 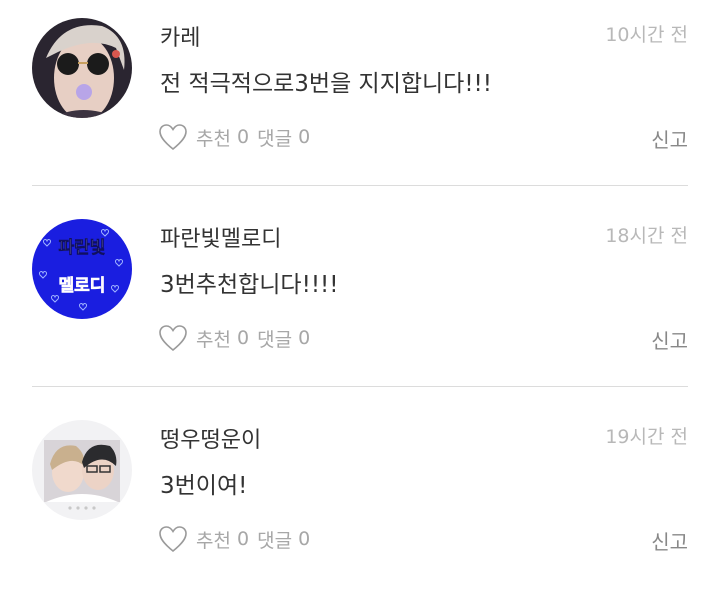 What do you see at coordinates (249, 285) in the screenshot?
I see `comment-text: 3번추천합니다!!!!` at bounding box center [249, 285].